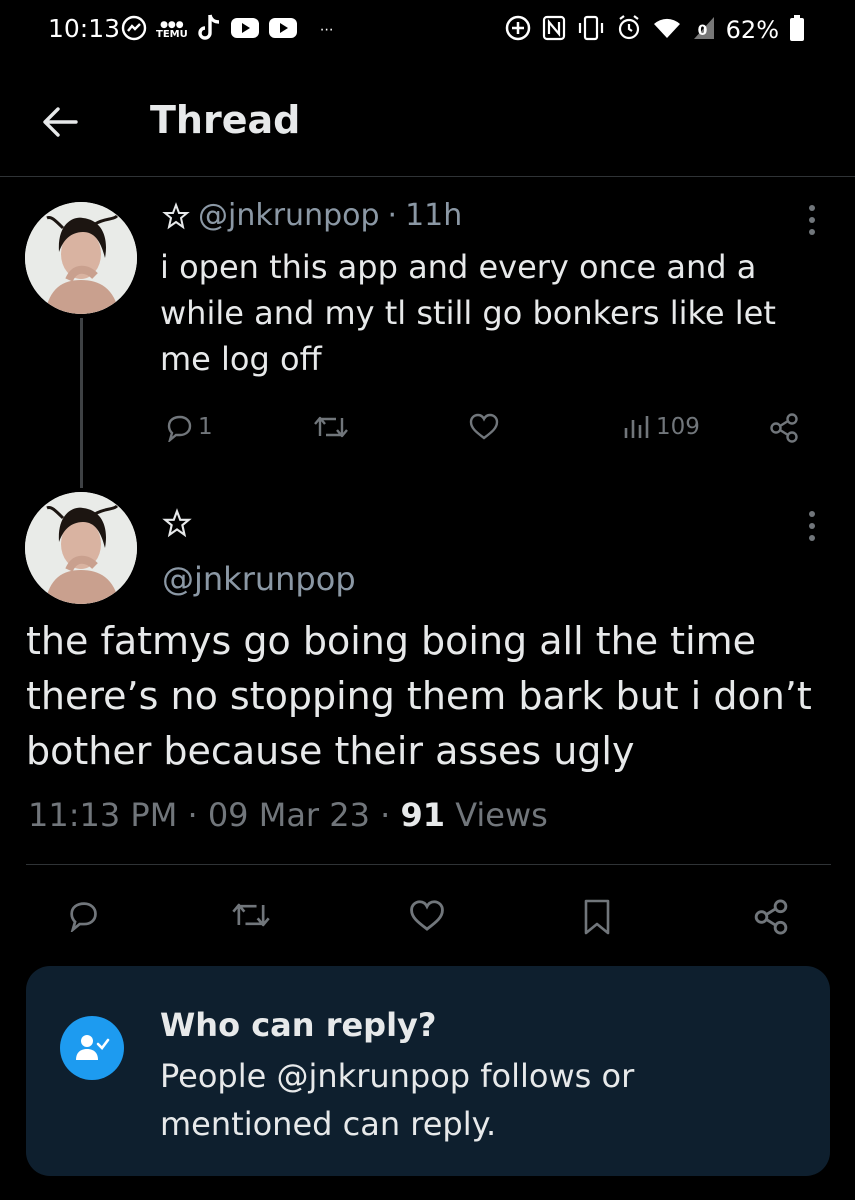  What do you see at coordinates (428, 864) in the screenshot?
I see `divider` at bounding box center [428, 864].